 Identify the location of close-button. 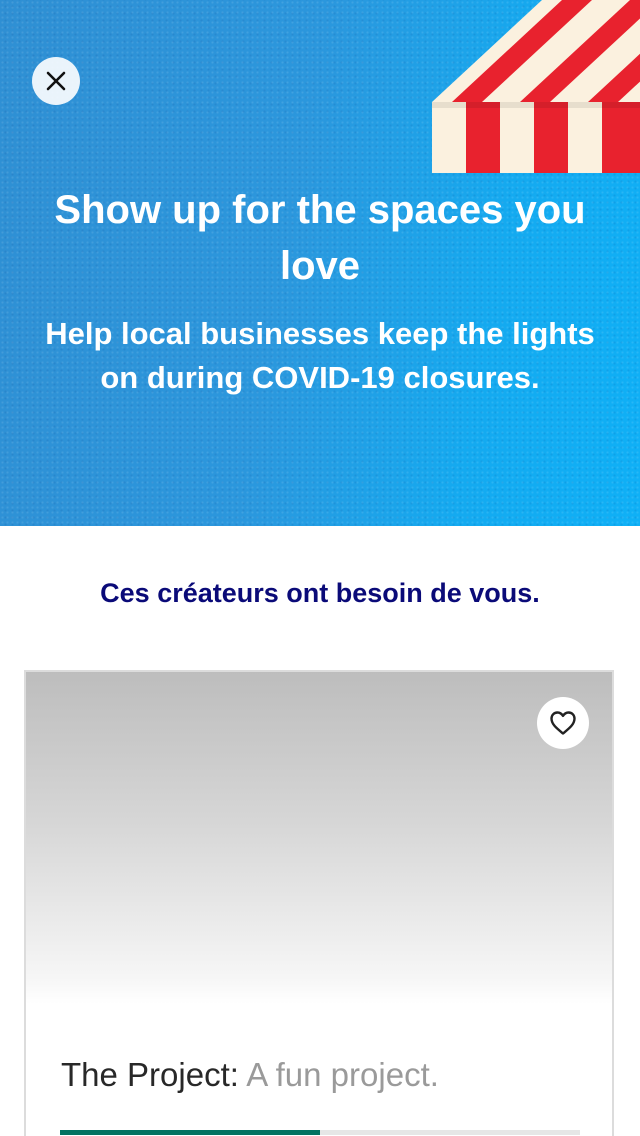
(56, 81).